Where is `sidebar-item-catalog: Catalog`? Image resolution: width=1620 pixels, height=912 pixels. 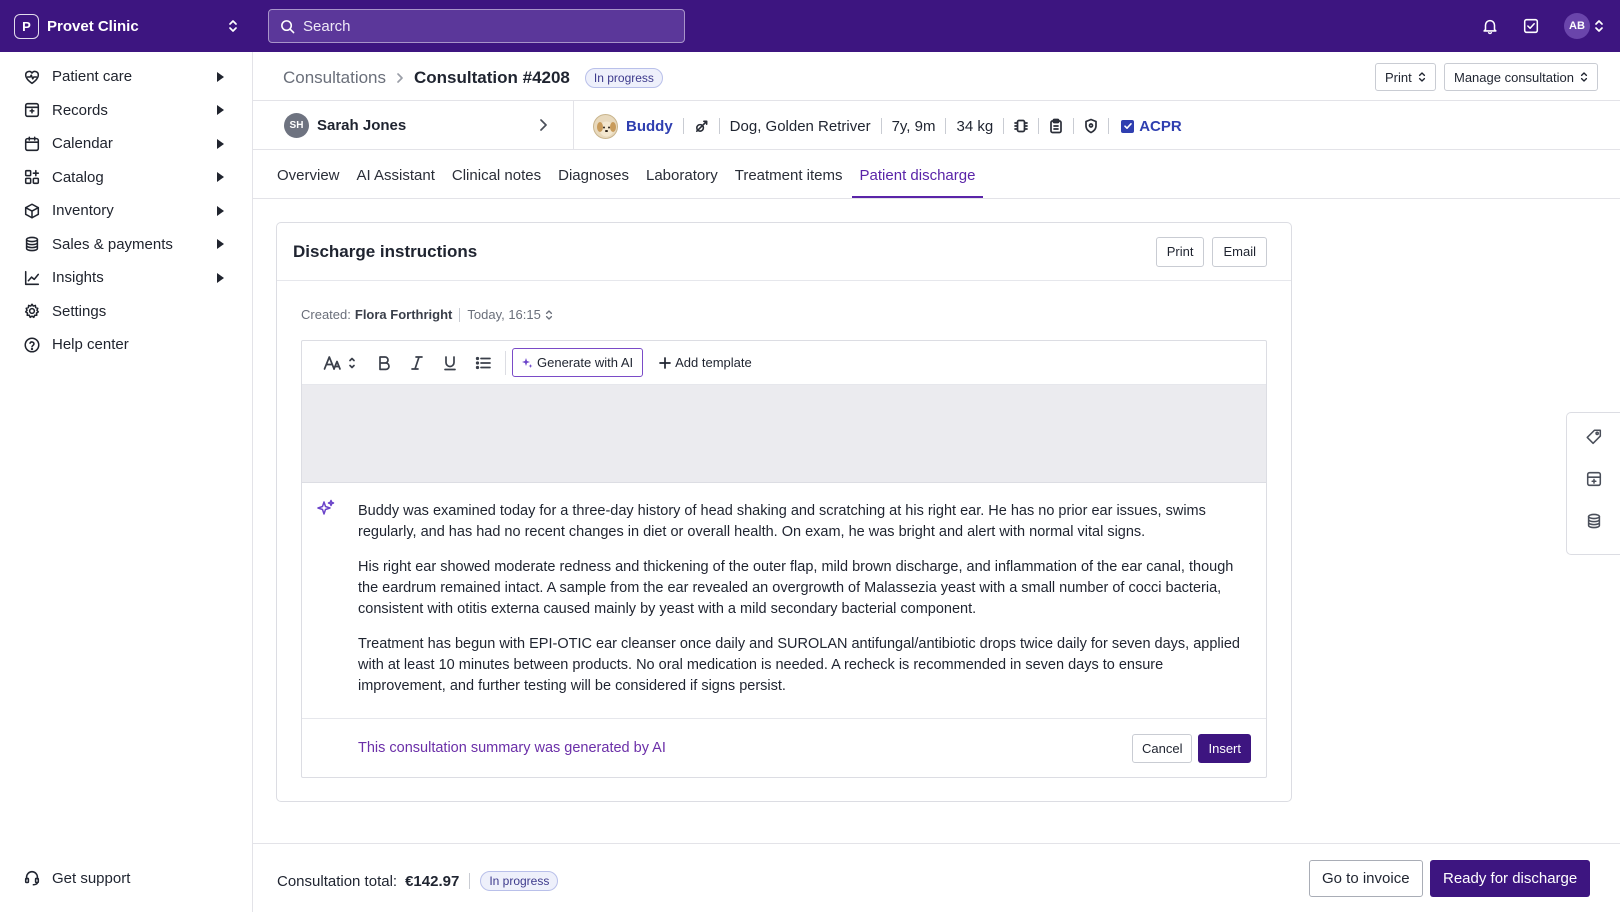
sidebar-item-catalog: Catalog is located at coordinates (126, 178).